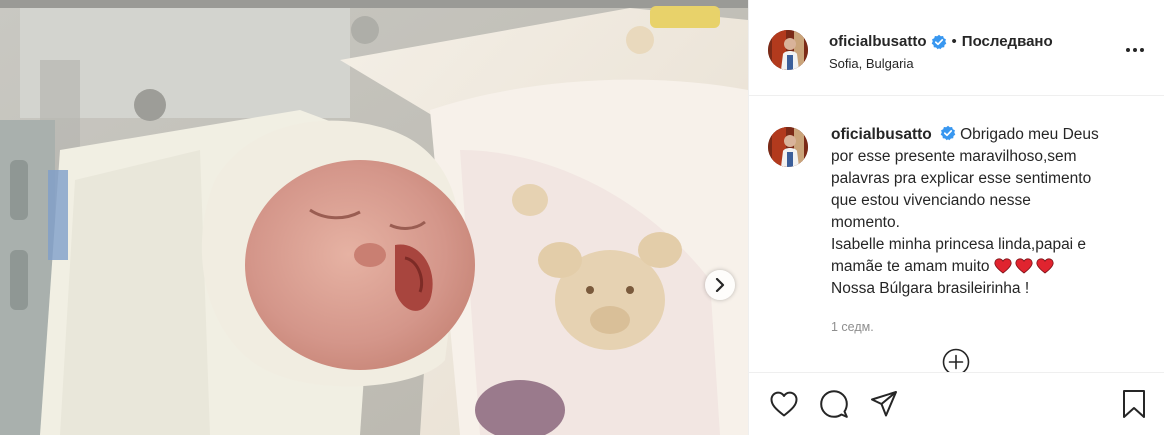 This screenshot has height=435, width=1164. I want to click on share-button, so click(884, 404).